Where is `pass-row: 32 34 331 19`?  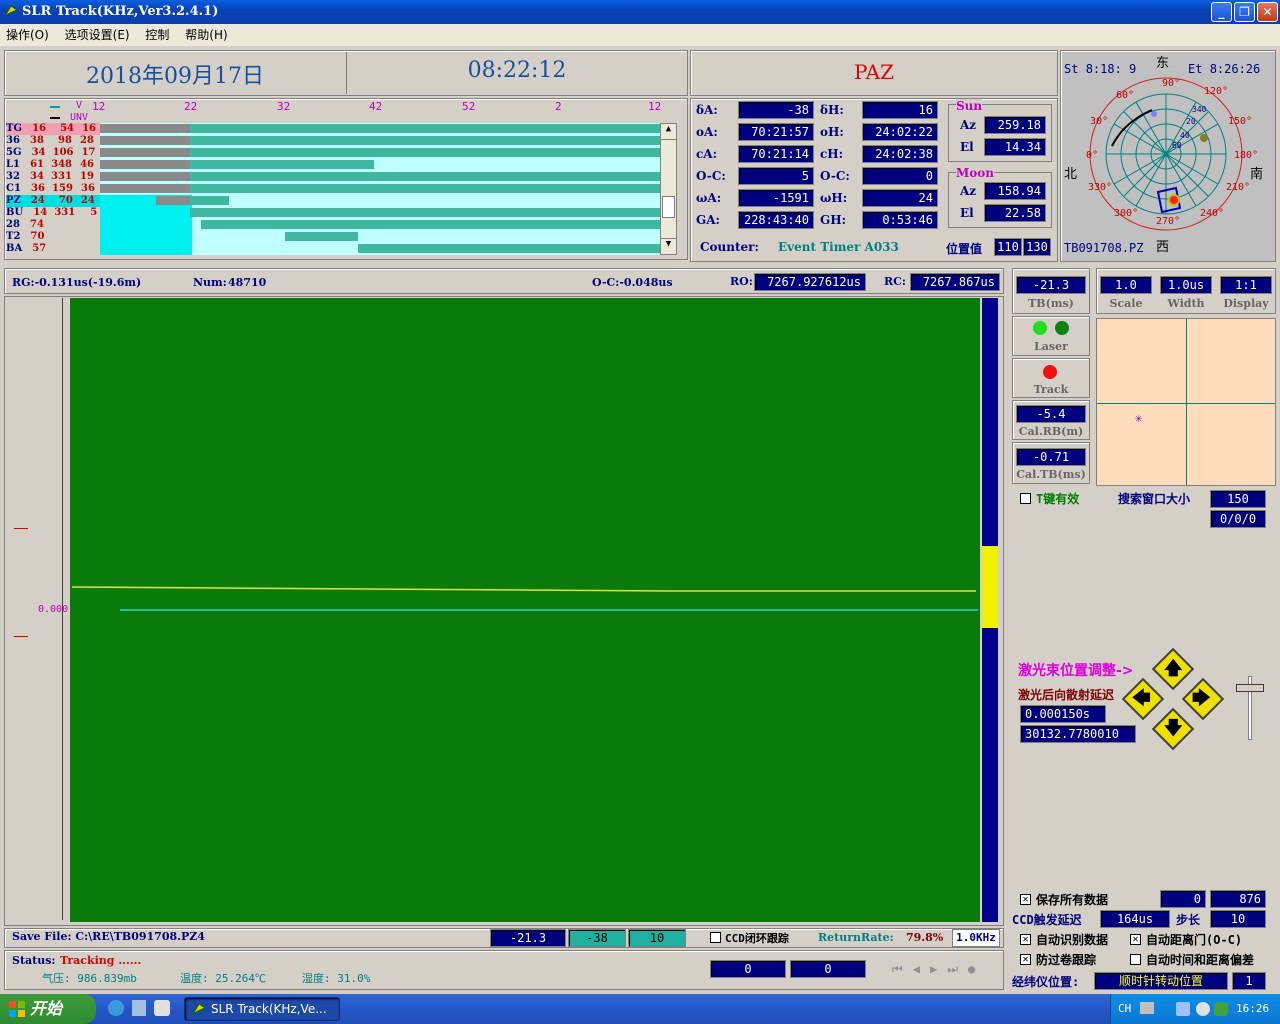 pass-row: 32 34 331 19 is located at coordinates (53, 177).